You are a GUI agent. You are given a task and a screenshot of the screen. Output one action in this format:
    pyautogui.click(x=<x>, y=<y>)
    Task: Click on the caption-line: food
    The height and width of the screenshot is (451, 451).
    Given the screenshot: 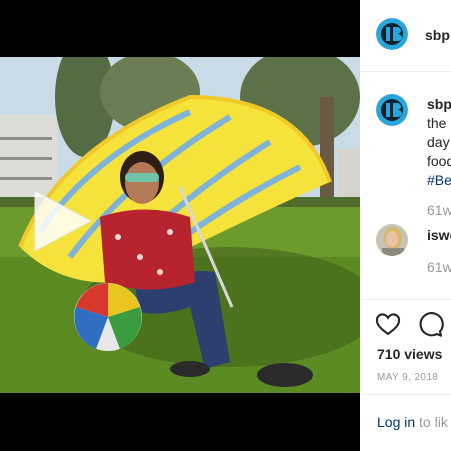 What is the action you would take?
    pyautogui.click(x=439, y=161)
    